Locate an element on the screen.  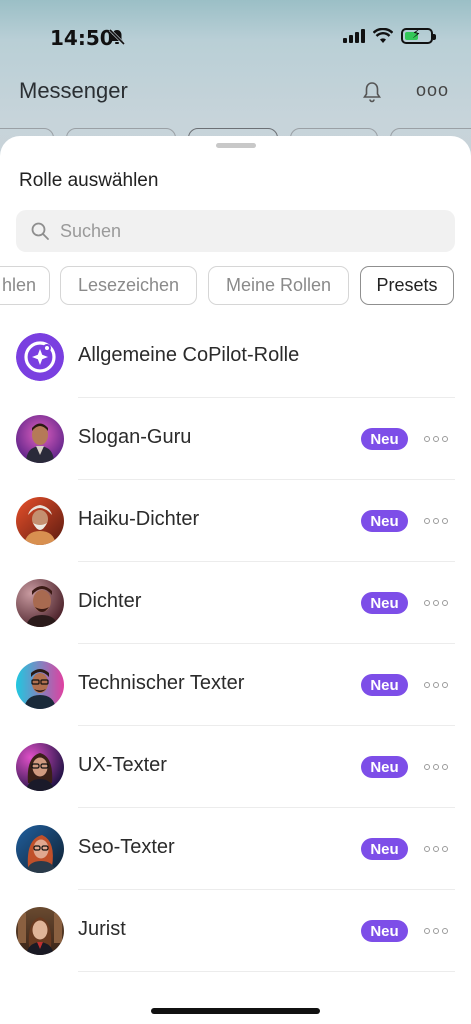
role-item-dichter: Dichter Neu is located at coordinates (235, 603).